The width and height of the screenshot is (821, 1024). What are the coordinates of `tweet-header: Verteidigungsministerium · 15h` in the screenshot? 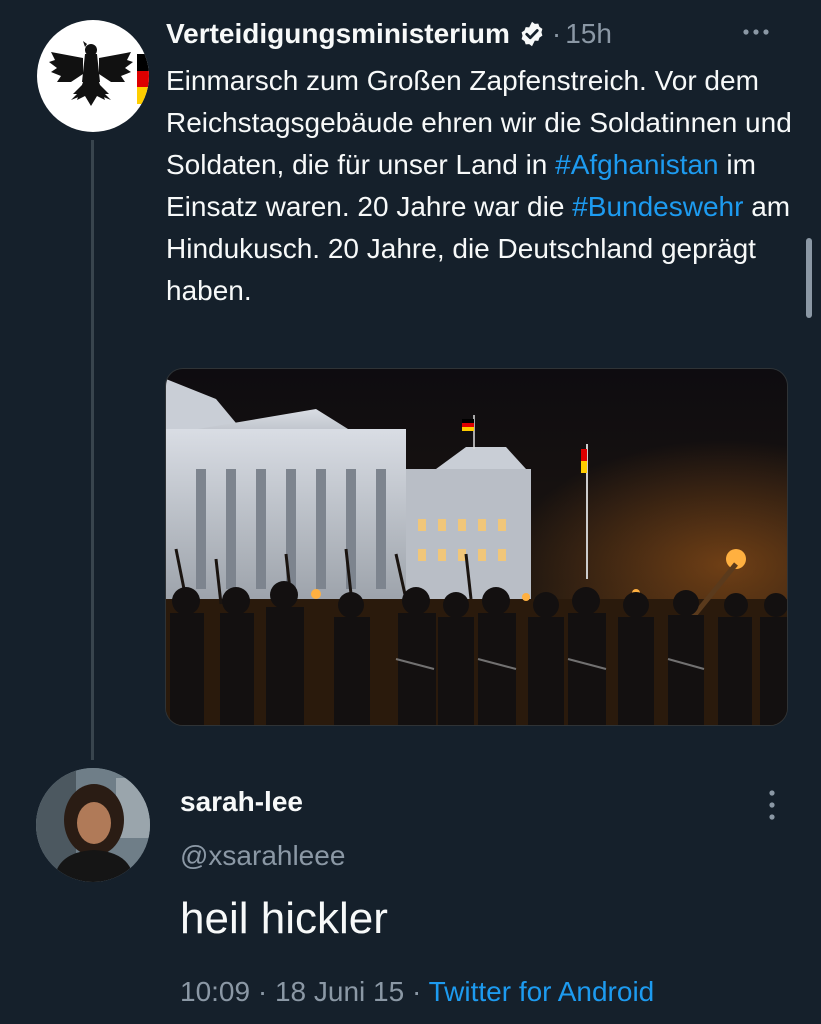 It's located at (389, 34).